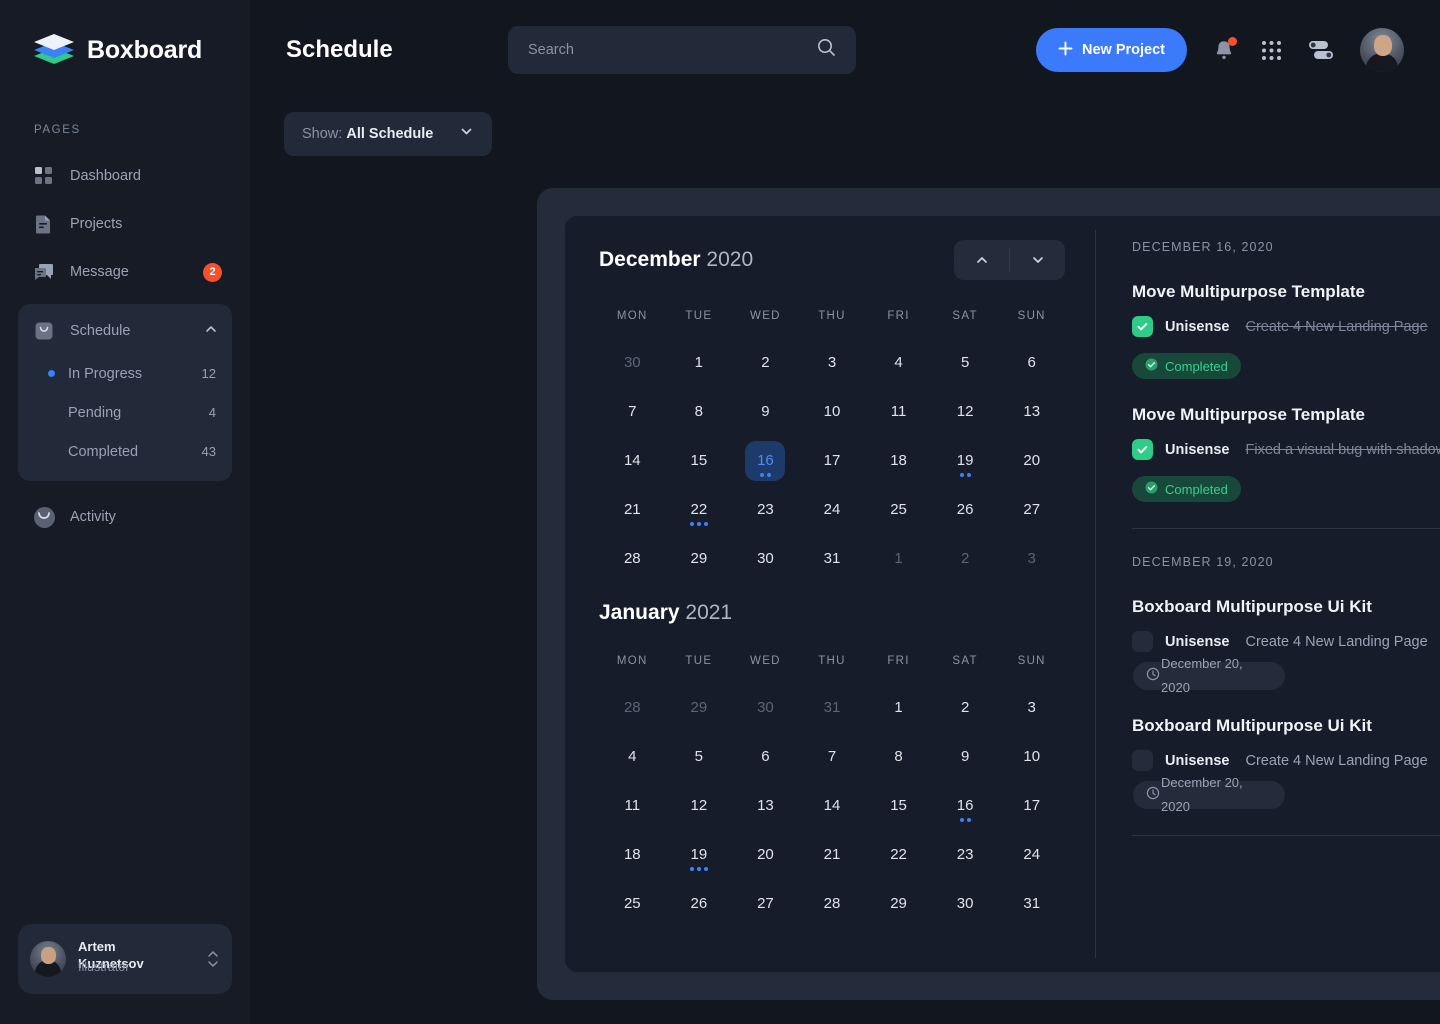 The image size is (1440, 1024). I want to click on sidebar-item-activity: Activity, so click(125, 517).